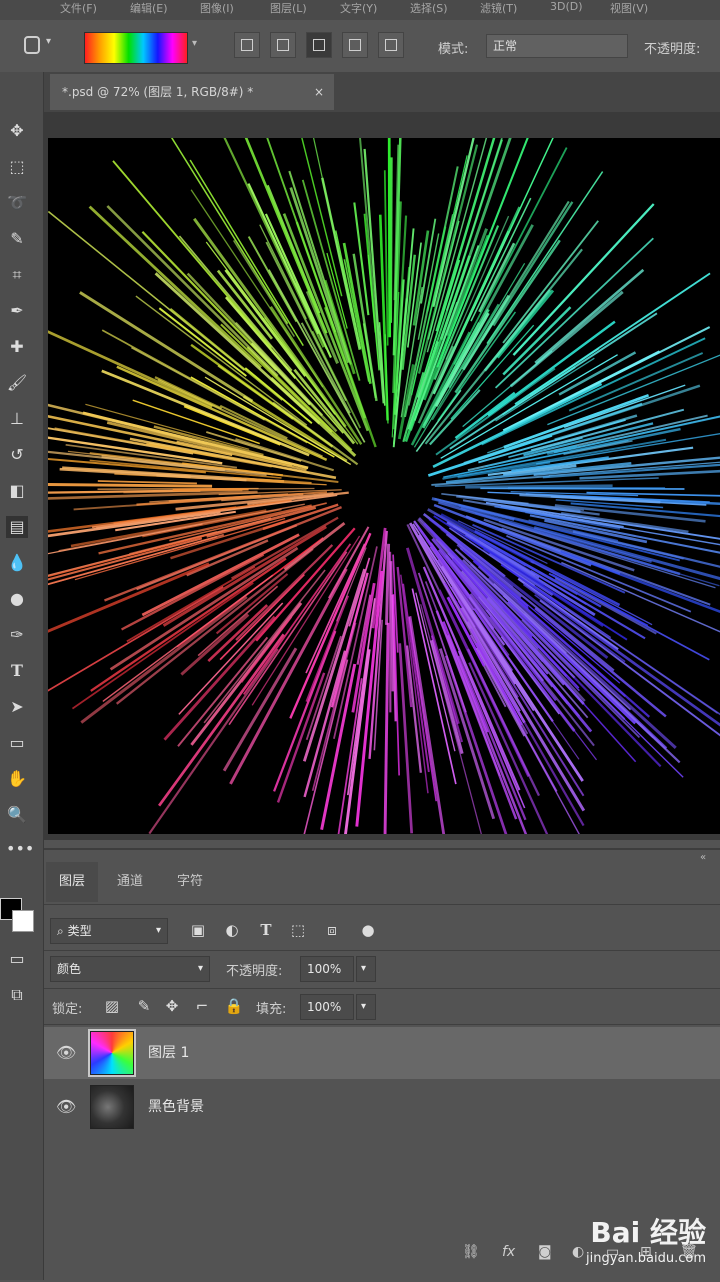  What do you see at coordinates (109, 931) in the screenshot?
I see `layer-filter-dropdown: ⌕ 类型 ▾` at bounding box center [109, 931].